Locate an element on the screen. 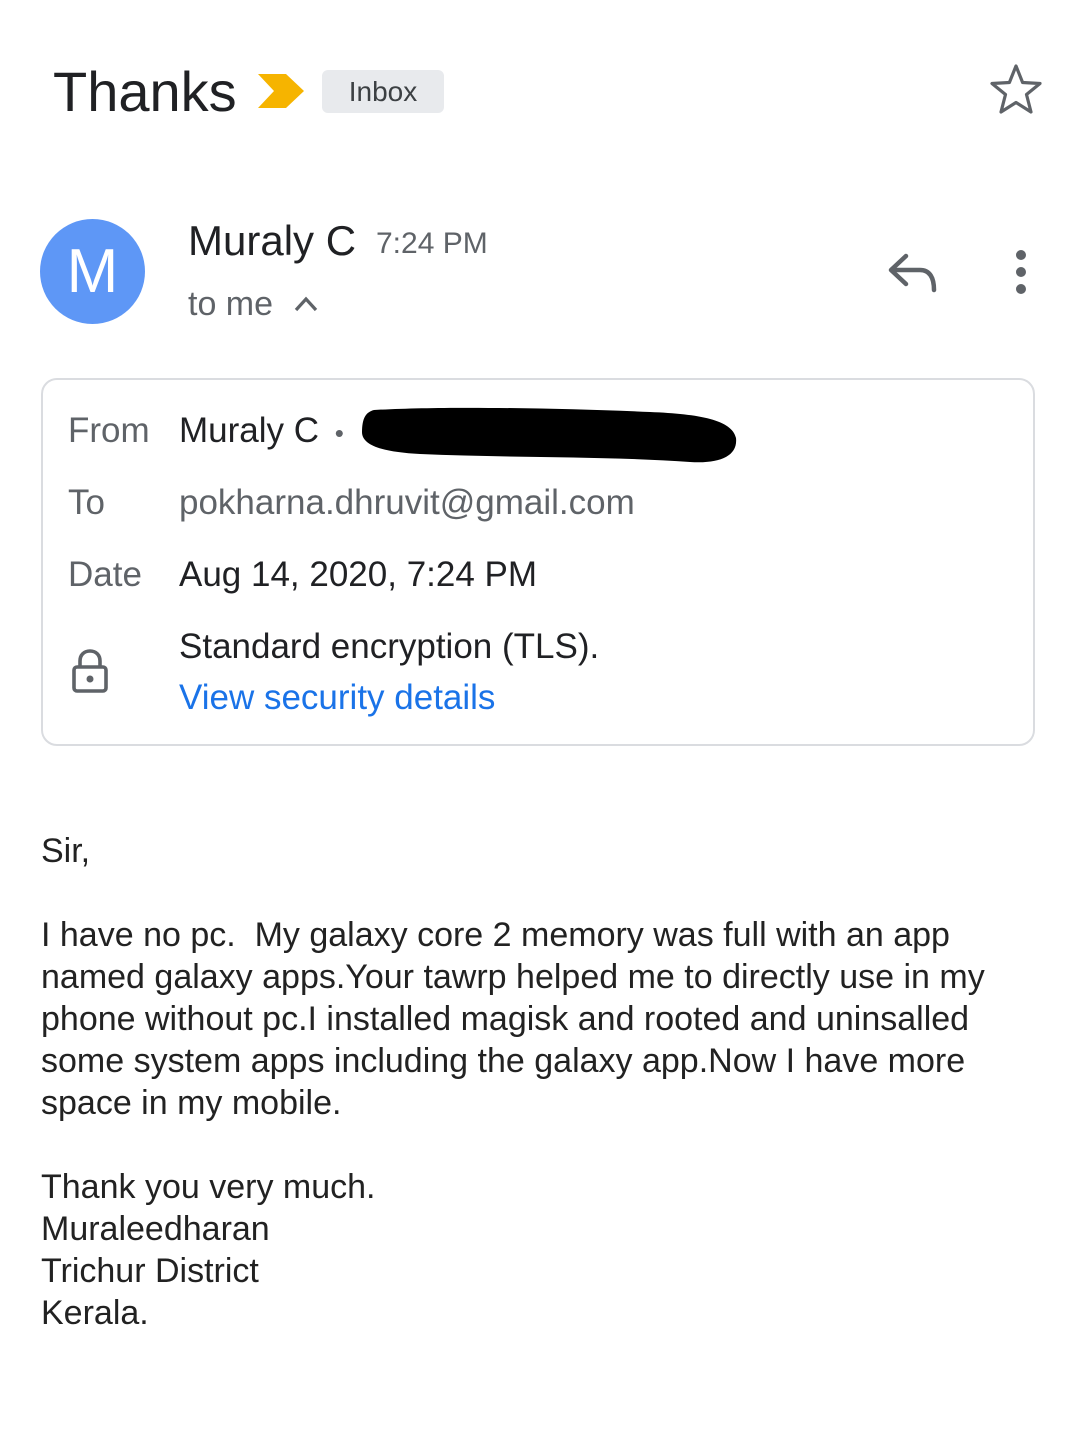 The height and width of the screenshot is (1433, 1079). lock-icon is located at coordinates (90, 671).